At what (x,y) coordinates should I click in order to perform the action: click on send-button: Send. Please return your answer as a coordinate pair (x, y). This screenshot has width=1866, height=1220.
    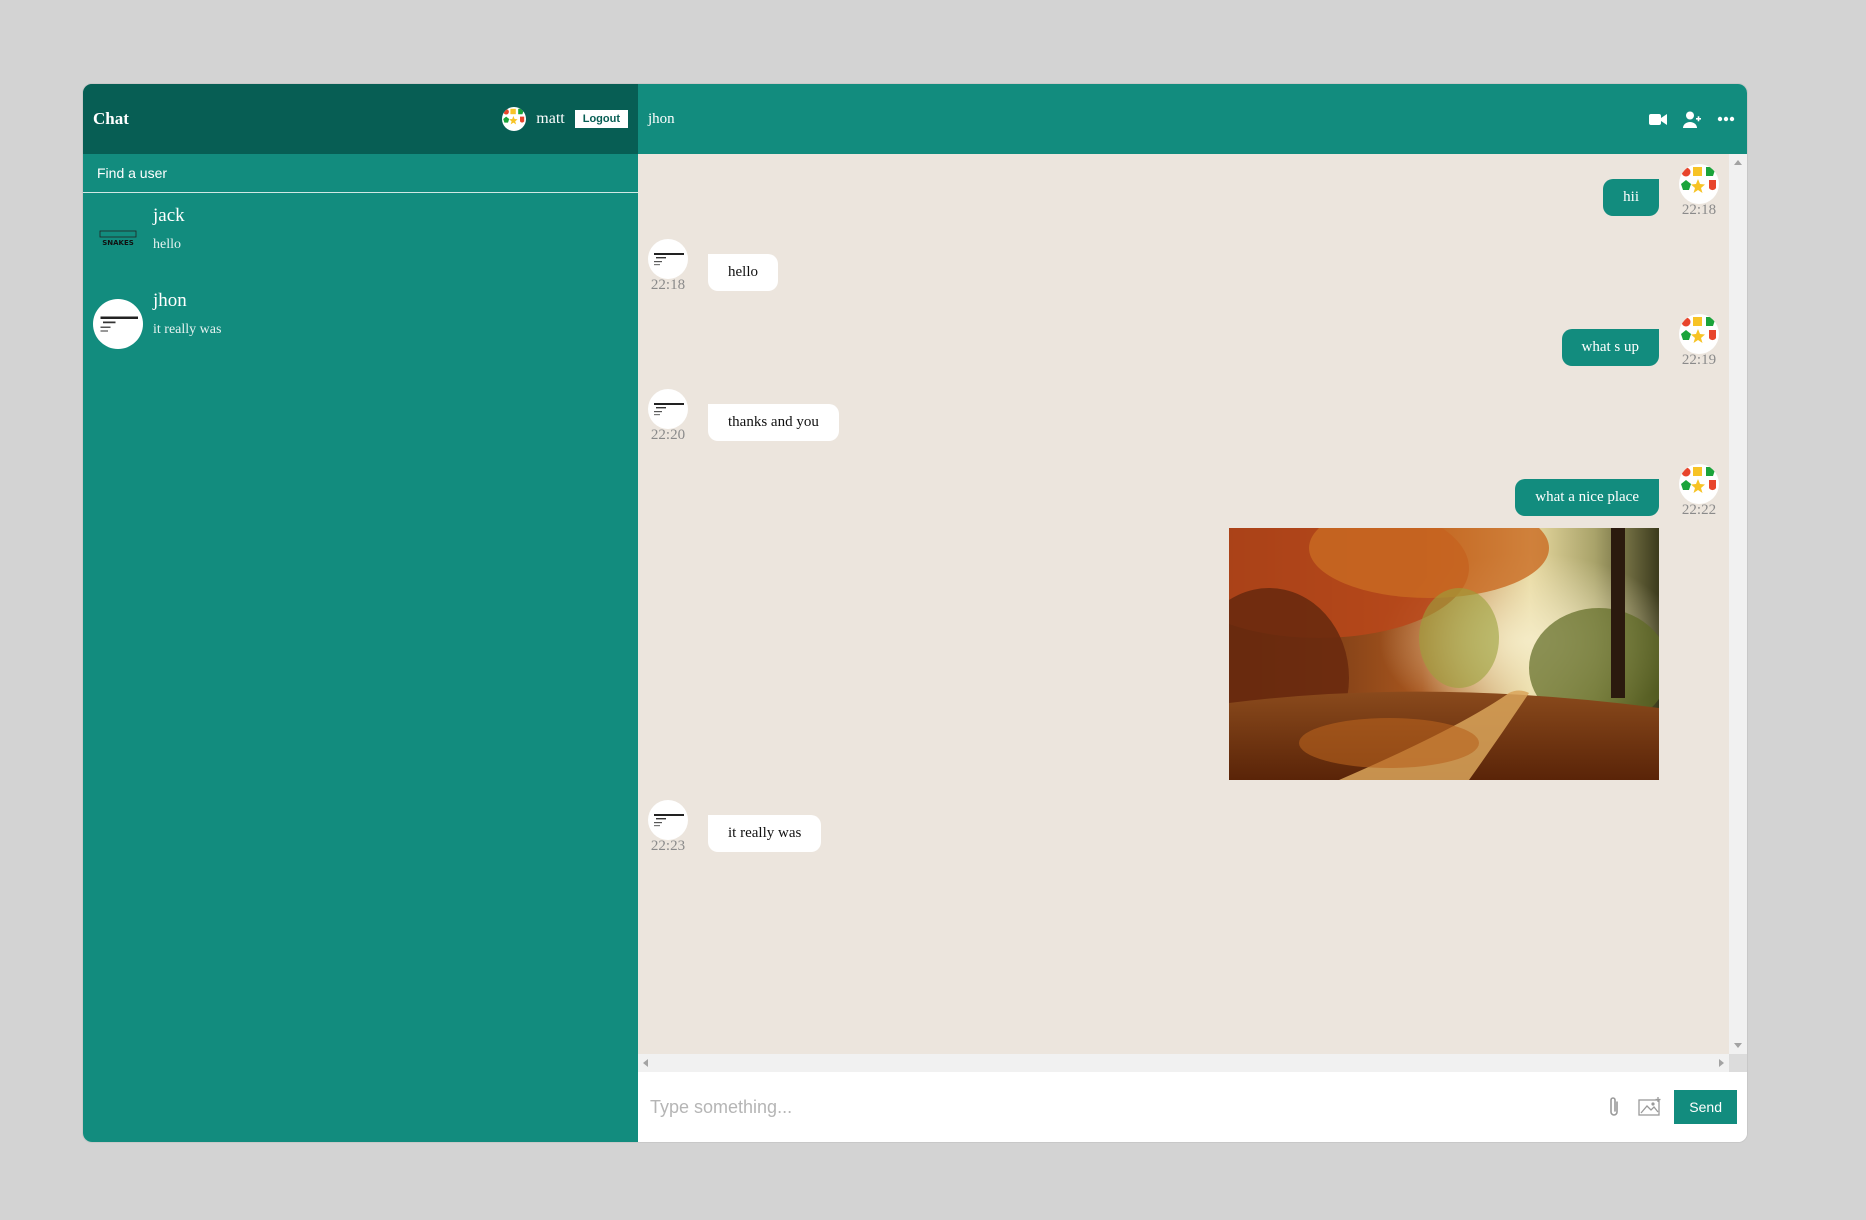
    Looking at the image, I should click on (1705, 1107).